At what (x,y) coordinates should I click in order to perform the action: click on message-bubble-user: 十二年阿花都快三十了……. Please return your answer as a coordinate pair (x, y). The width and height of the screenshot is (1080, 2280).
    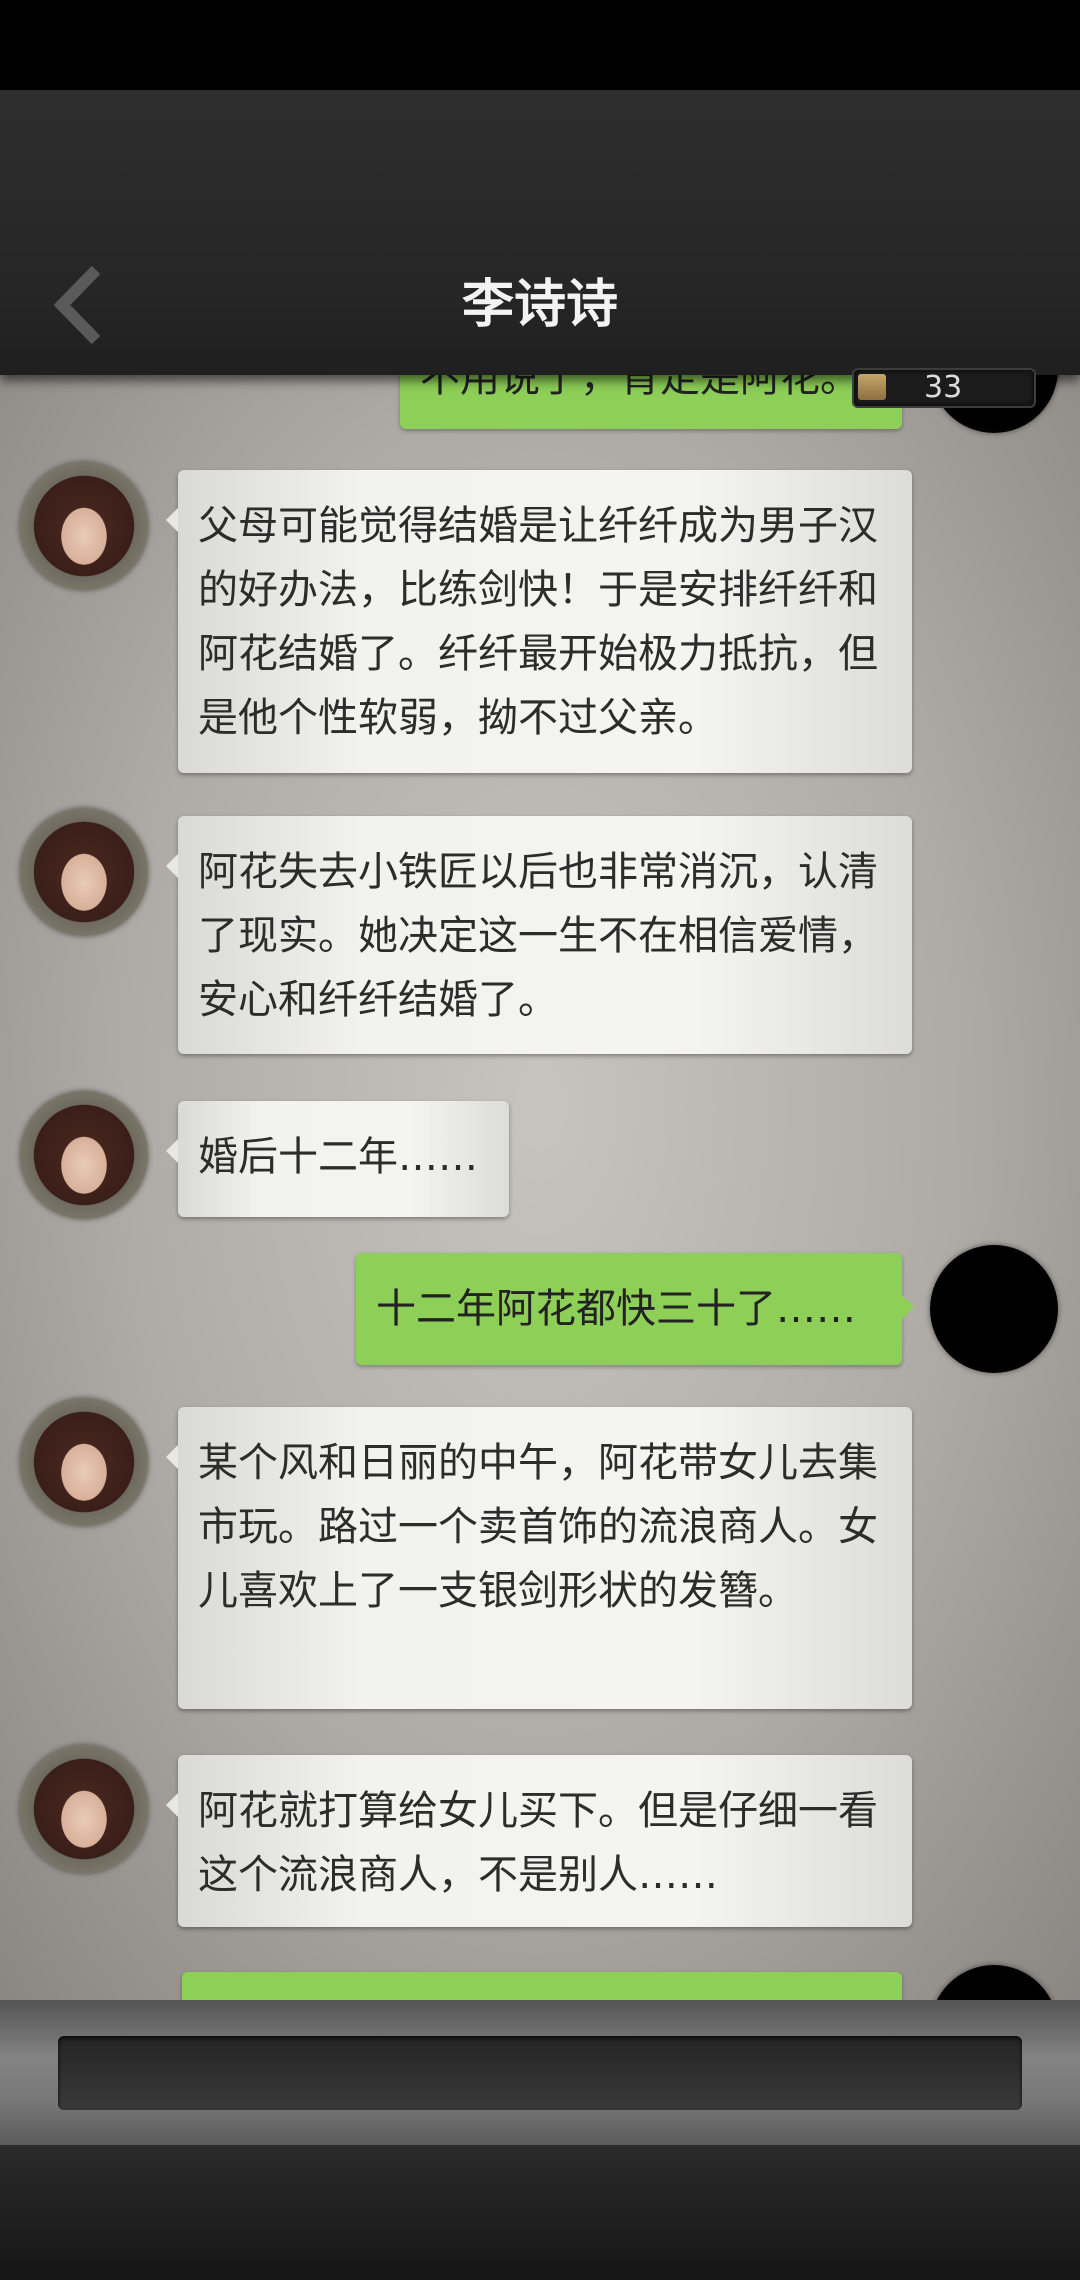
    Looking at the image, I should click on (635, 1309).